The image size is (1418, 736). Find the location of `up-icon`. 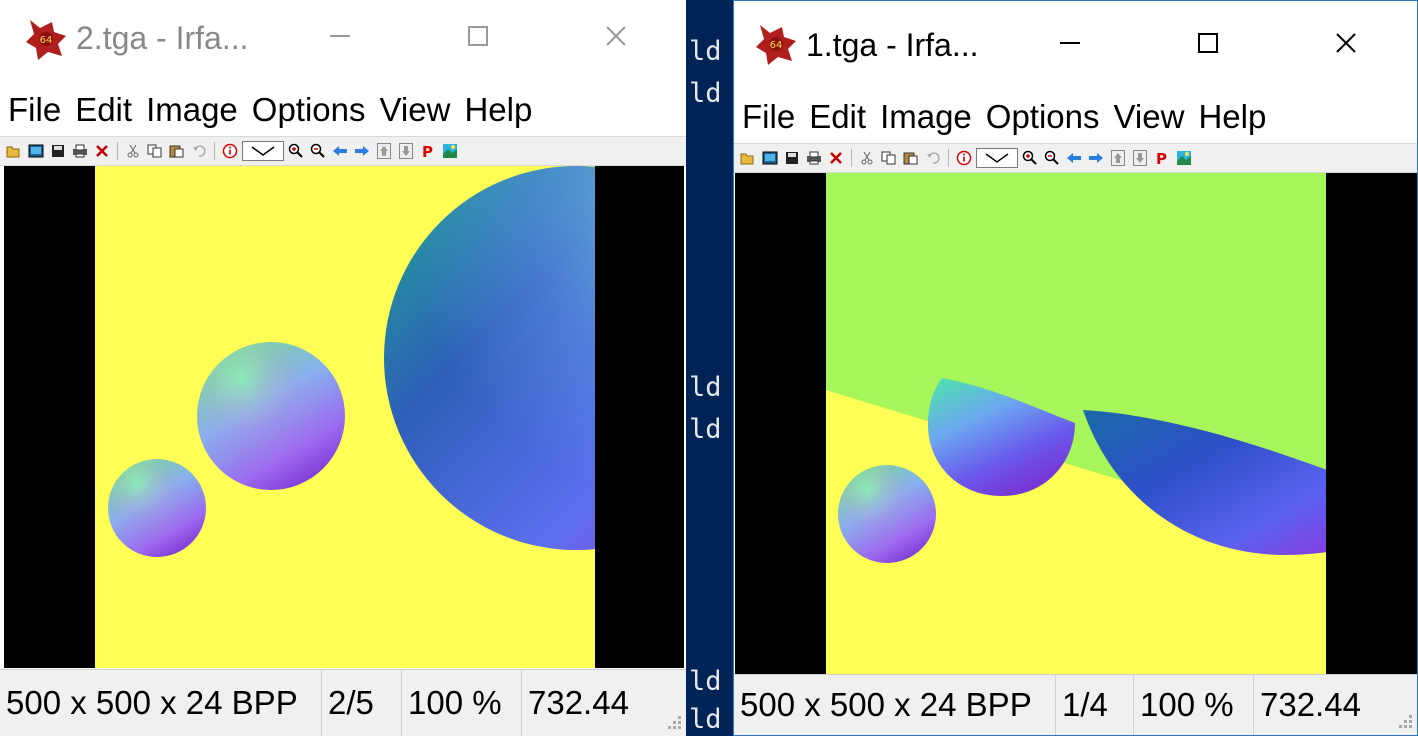

up-icon is located at coordinates (1118, 158).